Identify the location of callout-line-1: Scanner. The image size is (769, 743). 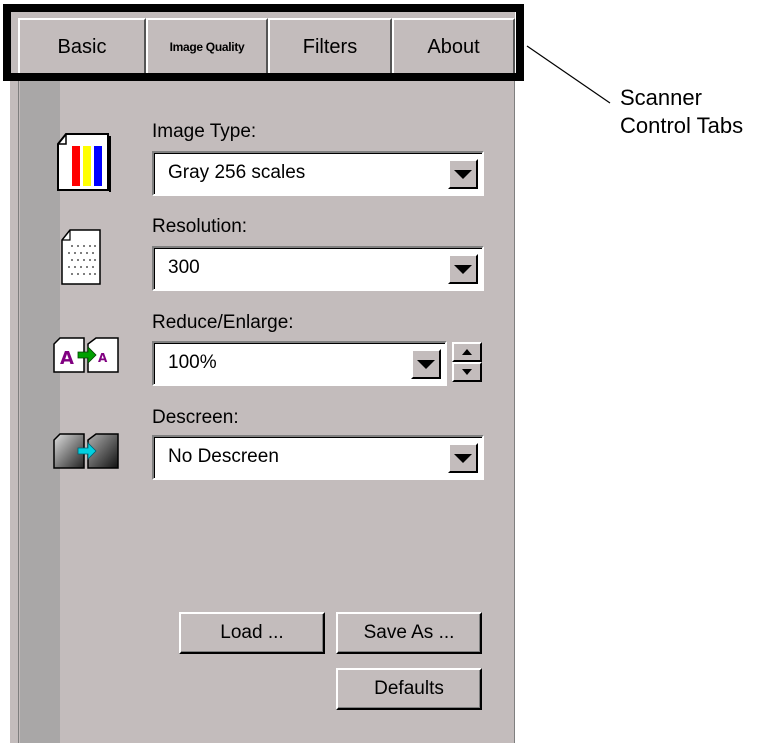
(661, 97).